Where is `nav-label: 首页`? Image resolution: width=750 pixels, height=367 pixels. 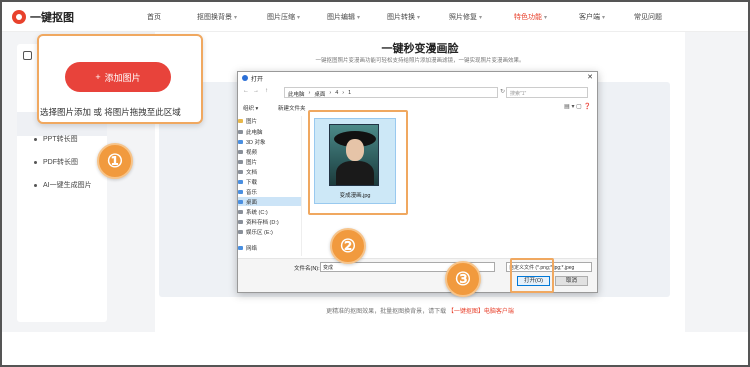 nav-label: 首页 is located at coordinates (154, 17).